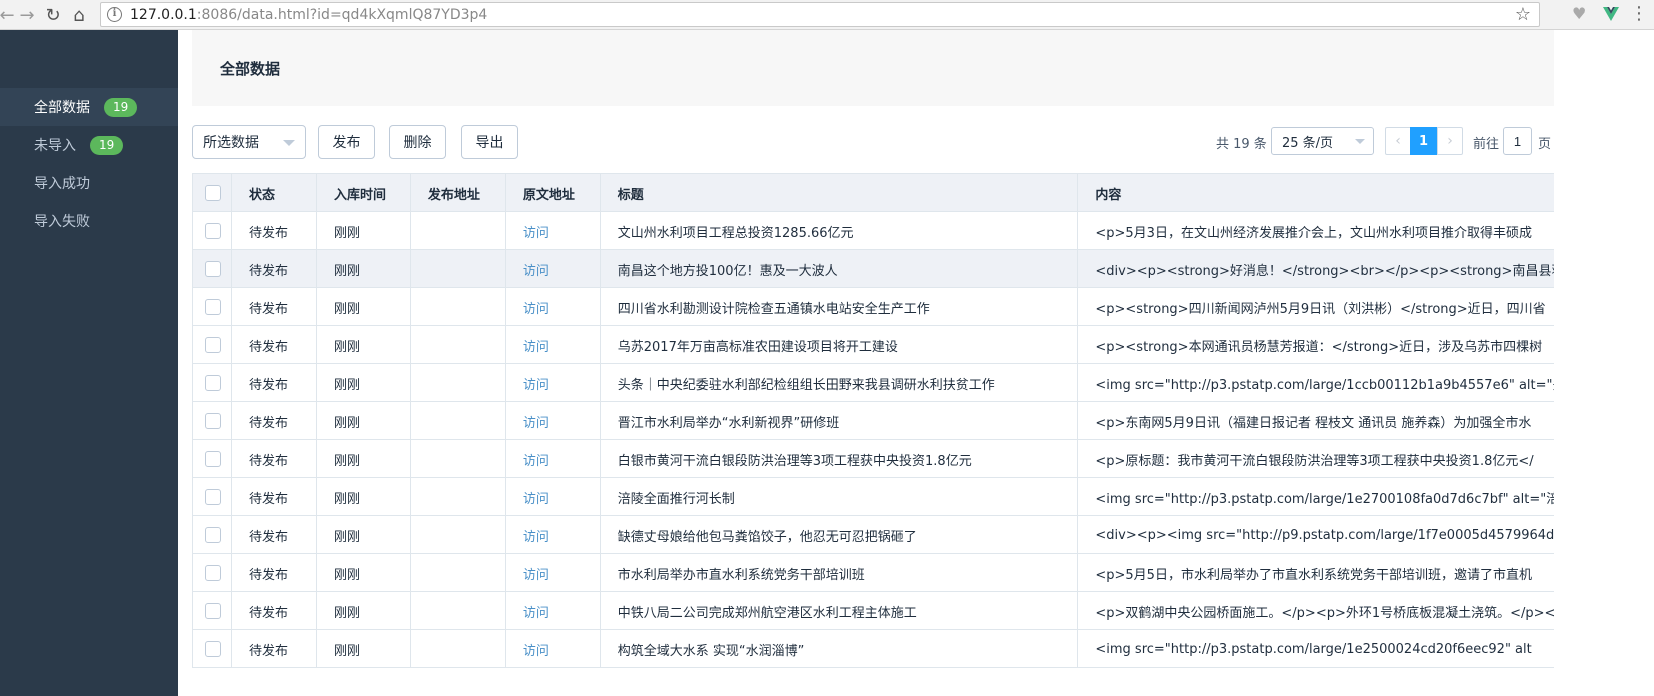  Describe the element at coordinates (458, 193) in the screenshot. I see `column-header-publish-url: 发布地址` at that location.